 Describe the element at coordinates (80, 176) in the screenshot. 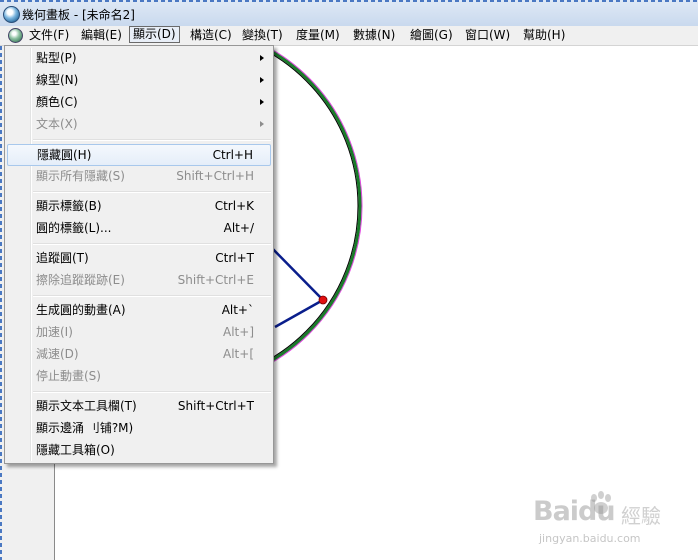

I see `menu-item-label: 顯示所有隱藏(S)` at that location.